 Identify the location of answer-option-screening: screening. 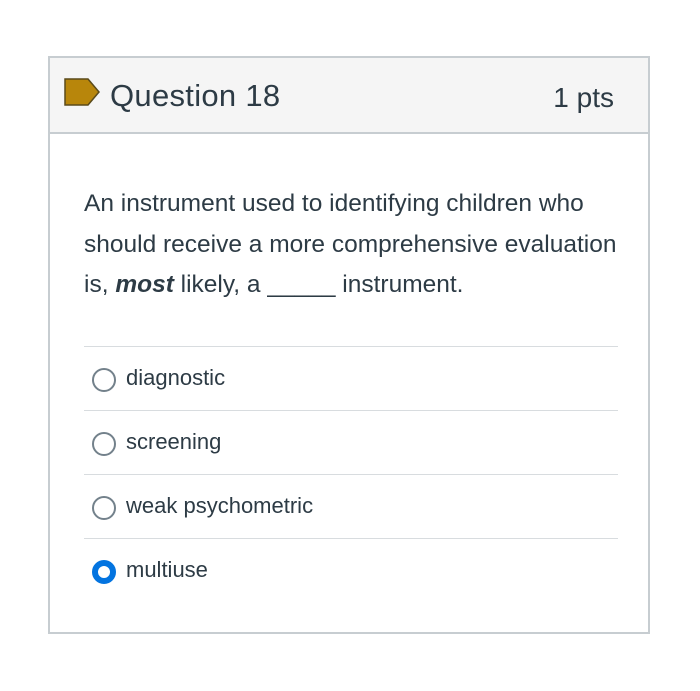
(351, 442).